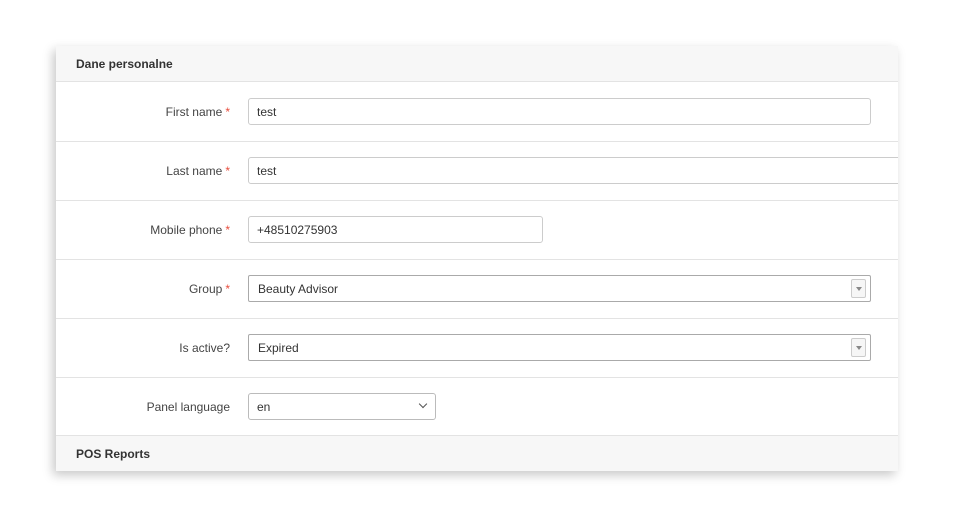 The height and width of the screenshot is (523, 958). I want to click on form-row-first-name: First name *, so click(477, 112).